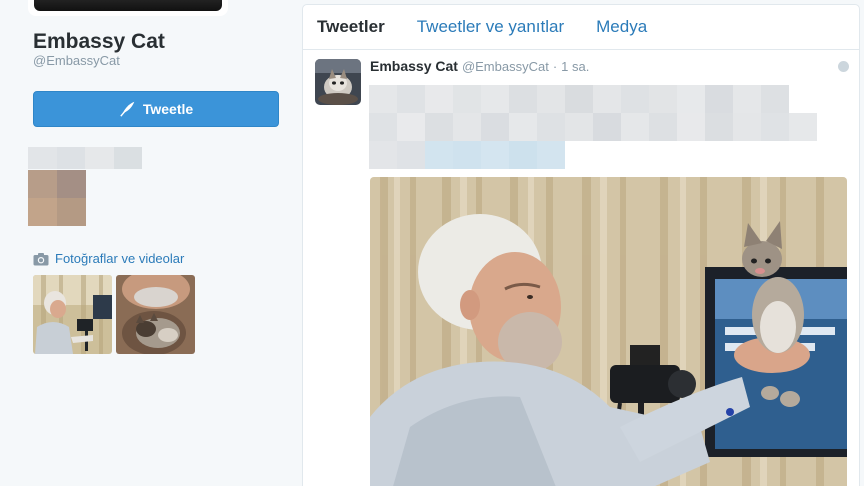 This screenshot has width=864, height=486. What do you see at coordinates (621, 27) in the screenshot?
I see `tab-media: Medya` at bounding box center [621, 27].